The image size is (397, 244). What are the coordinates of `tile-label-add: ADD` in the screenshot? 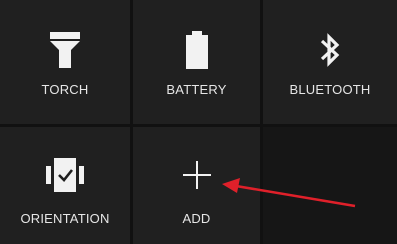 It's located at (196, 218).